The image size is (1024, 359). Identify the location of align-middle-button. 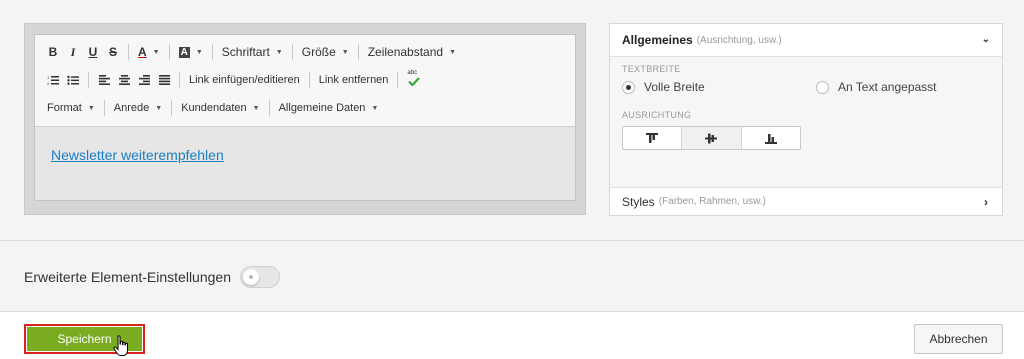
(711, 138).